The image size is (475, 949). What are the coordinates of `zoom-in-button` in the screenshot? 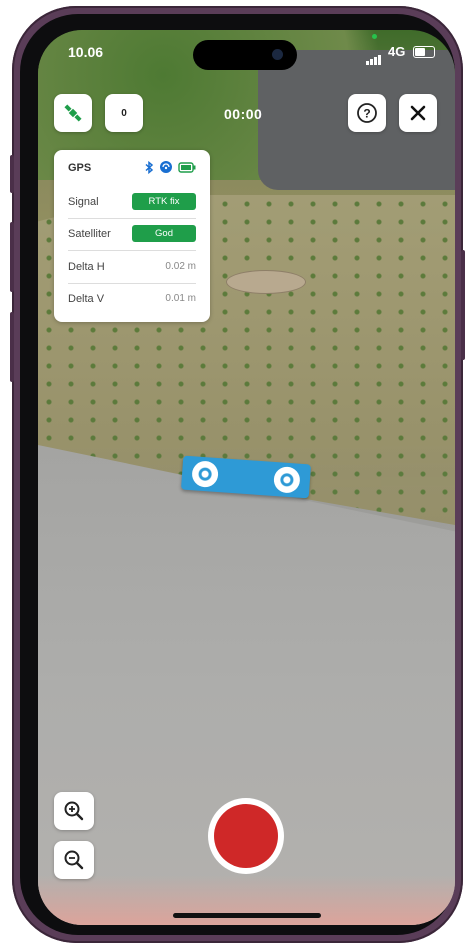 It's located at (74, 811).